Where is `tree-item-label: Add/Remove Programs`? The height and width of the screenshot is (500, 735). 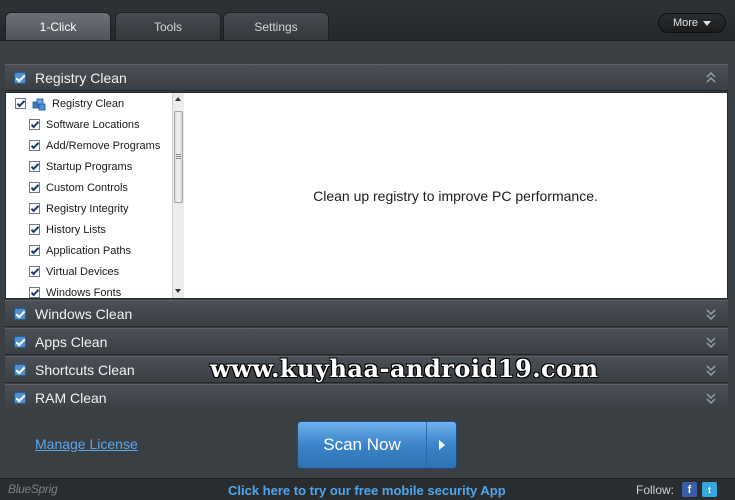
tree-item-label: Add/Remove Programs is located at coordinates (103, 145).